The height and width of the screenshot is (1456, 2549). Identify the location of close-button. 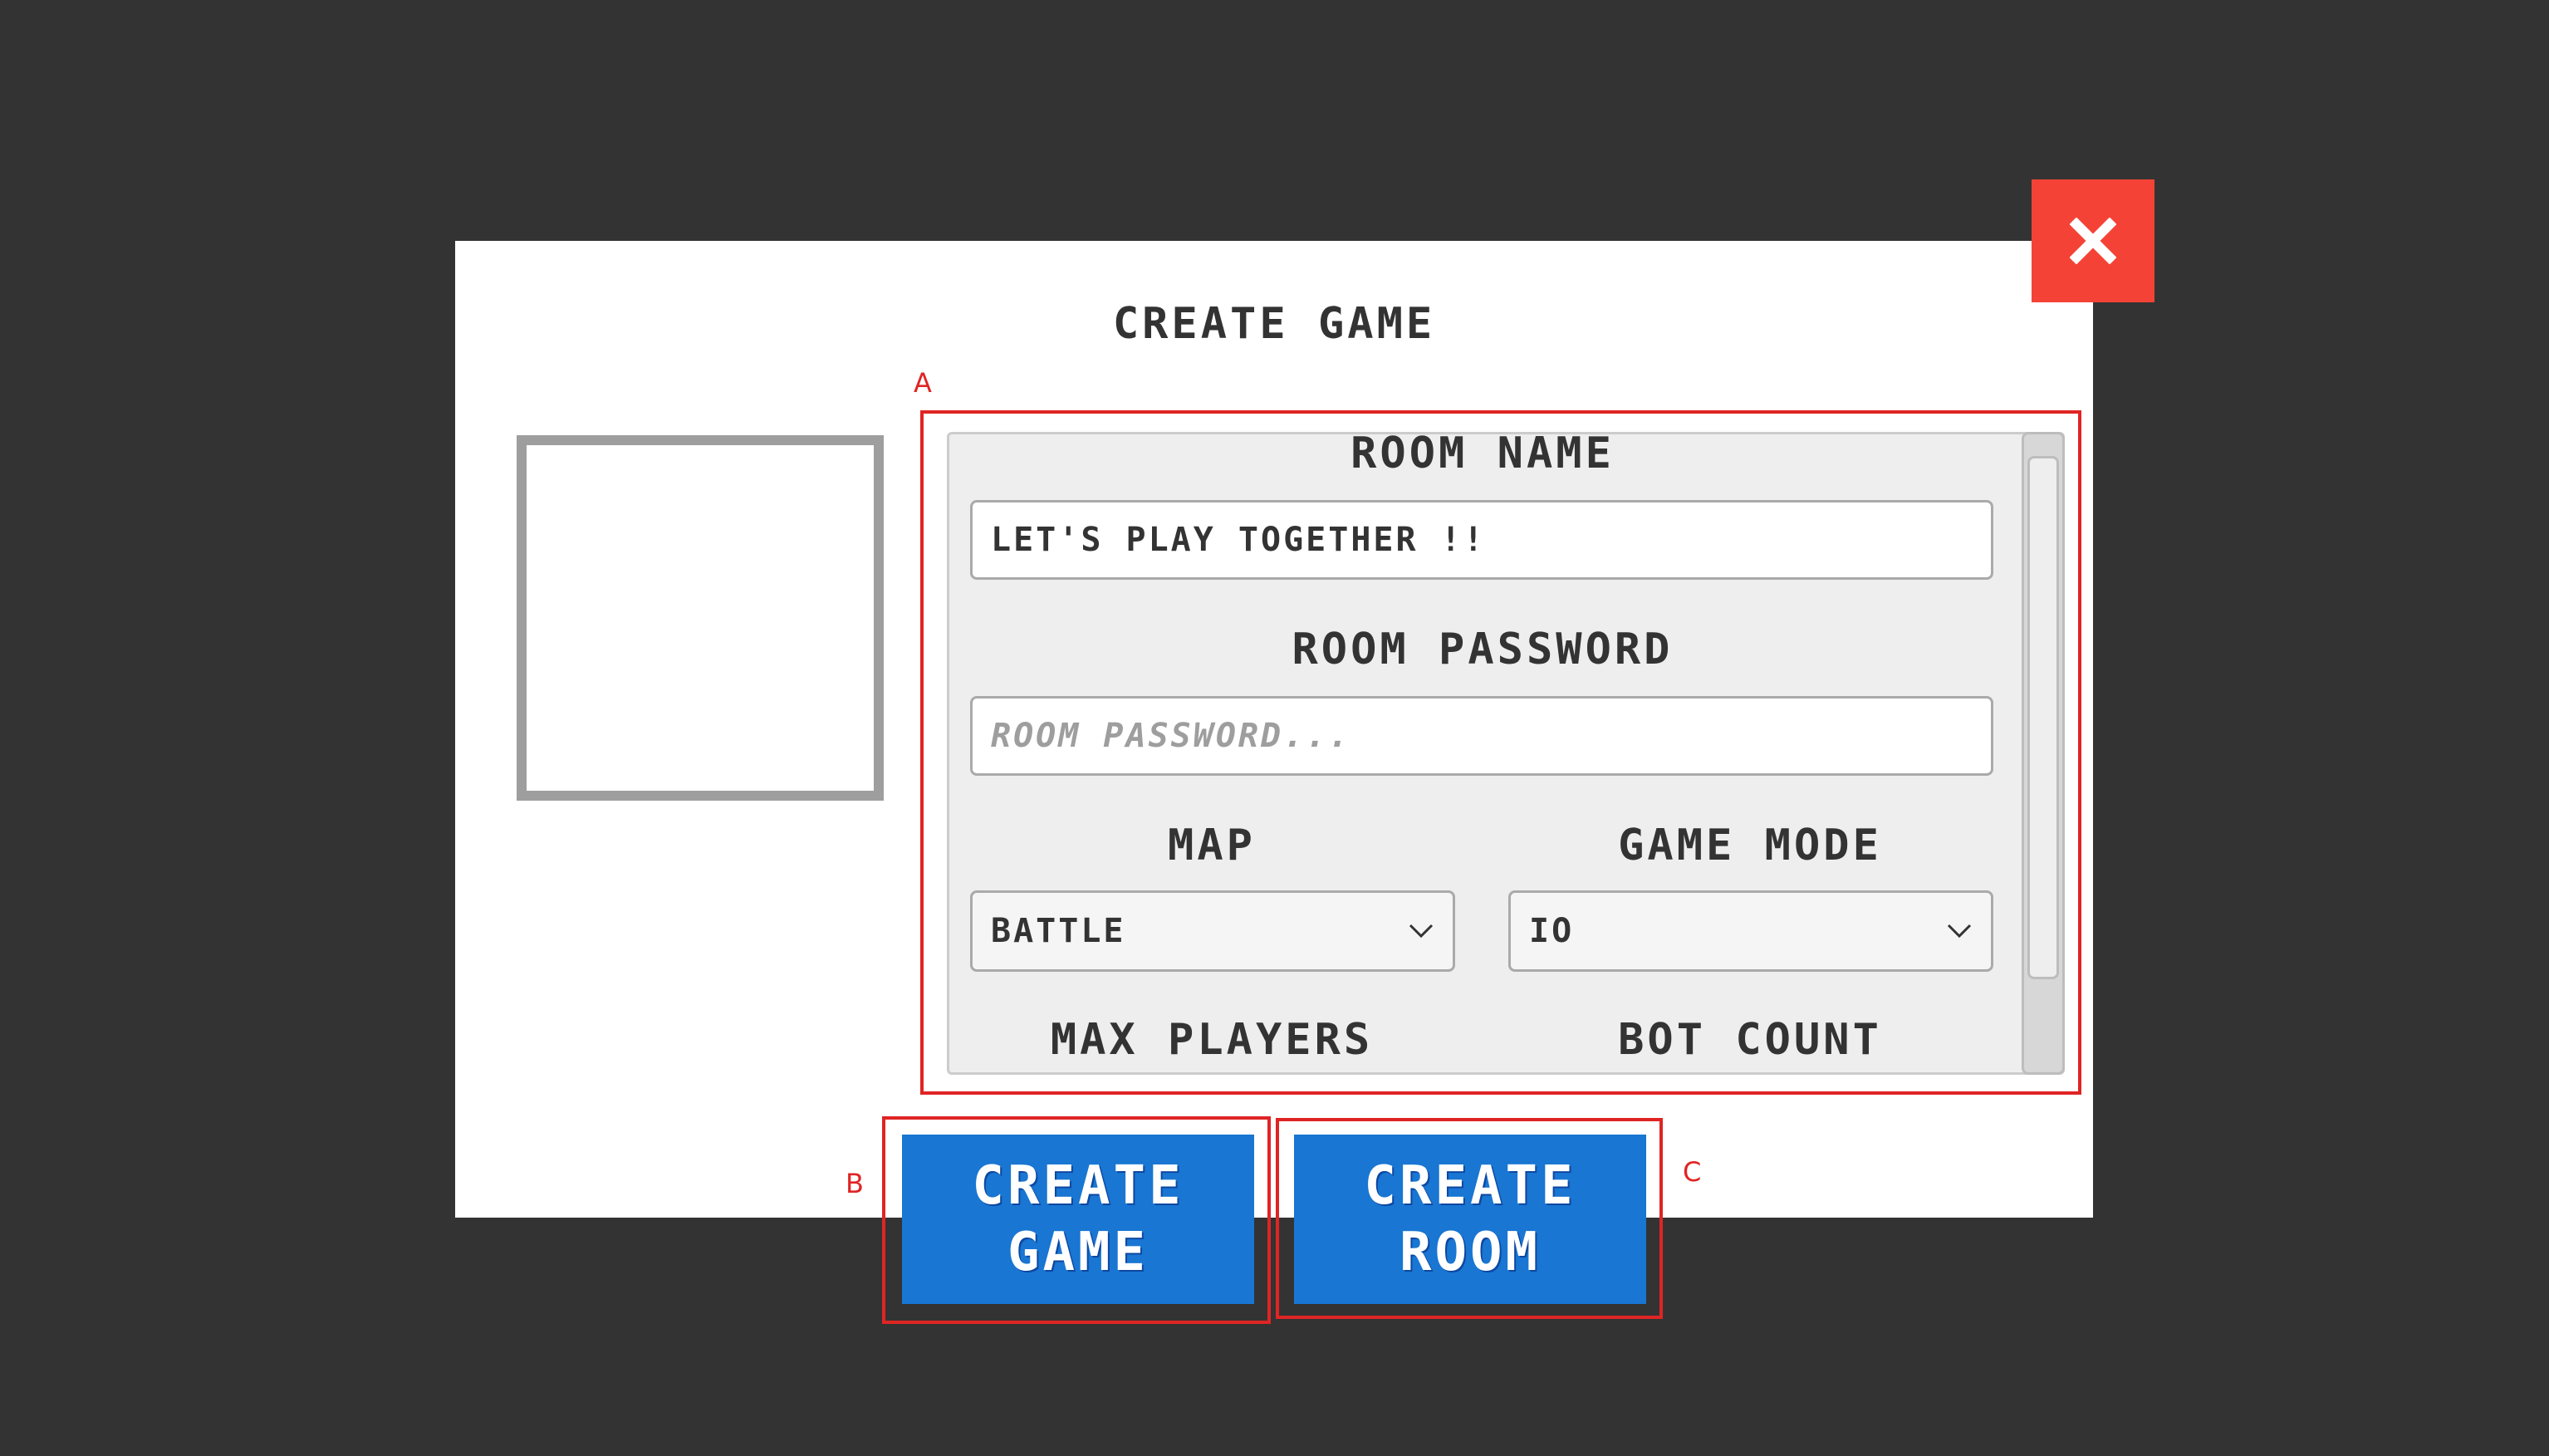
(2093, 240).